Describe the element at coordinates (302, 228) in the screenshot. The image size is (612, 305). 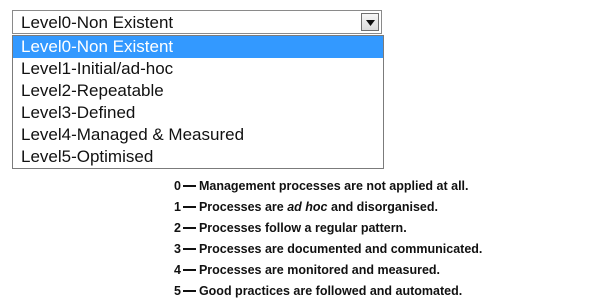
I see `legend-text: Processes follow a regular pattern.` at that location.